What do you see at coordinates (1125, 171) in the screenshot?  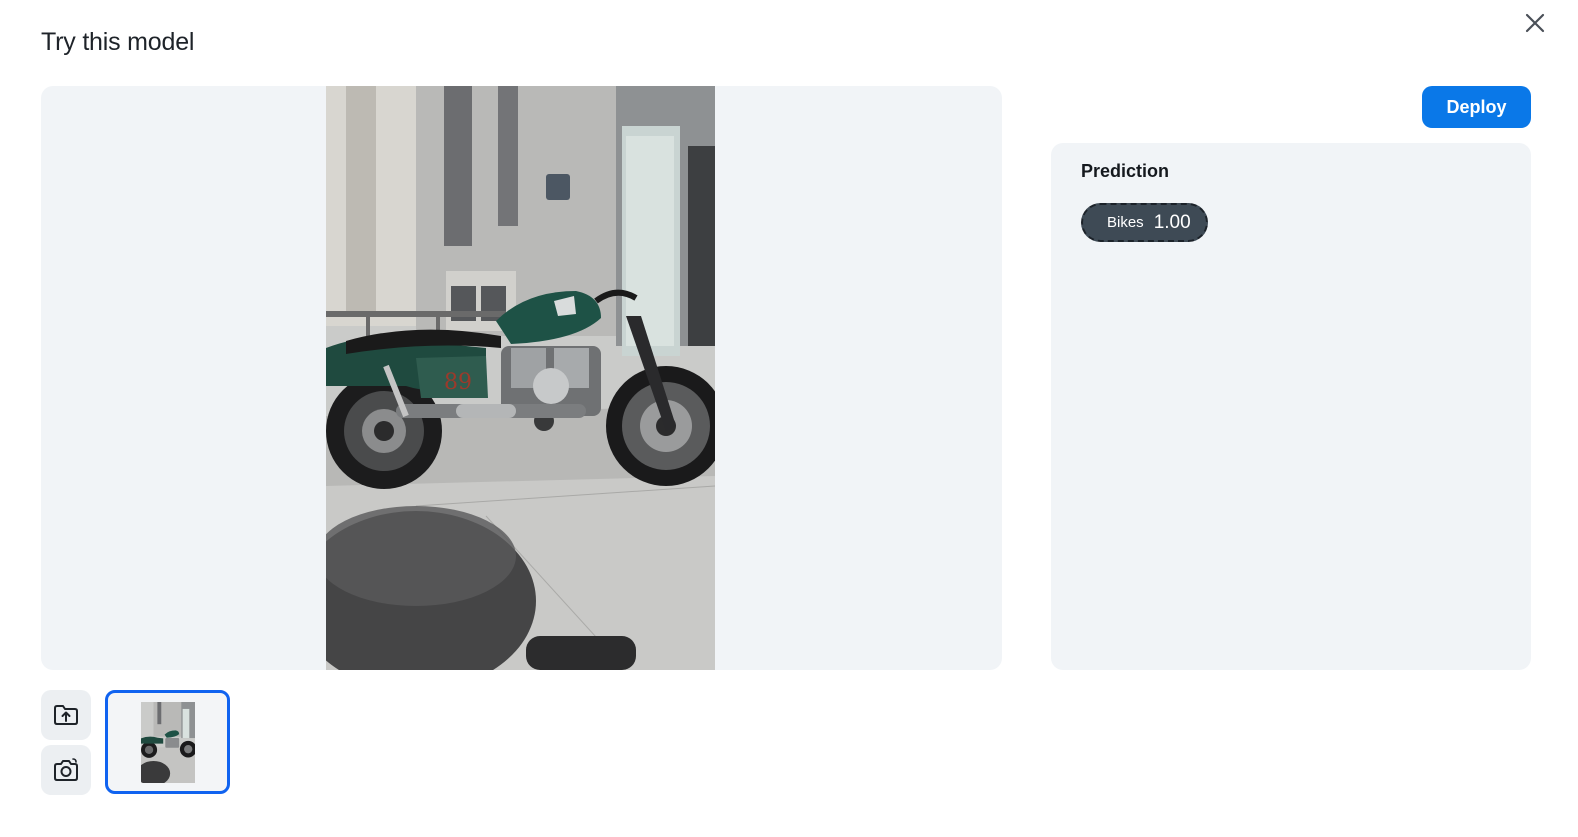 I see `prediction-title: Prediction` at bounding box center [1125, 171].